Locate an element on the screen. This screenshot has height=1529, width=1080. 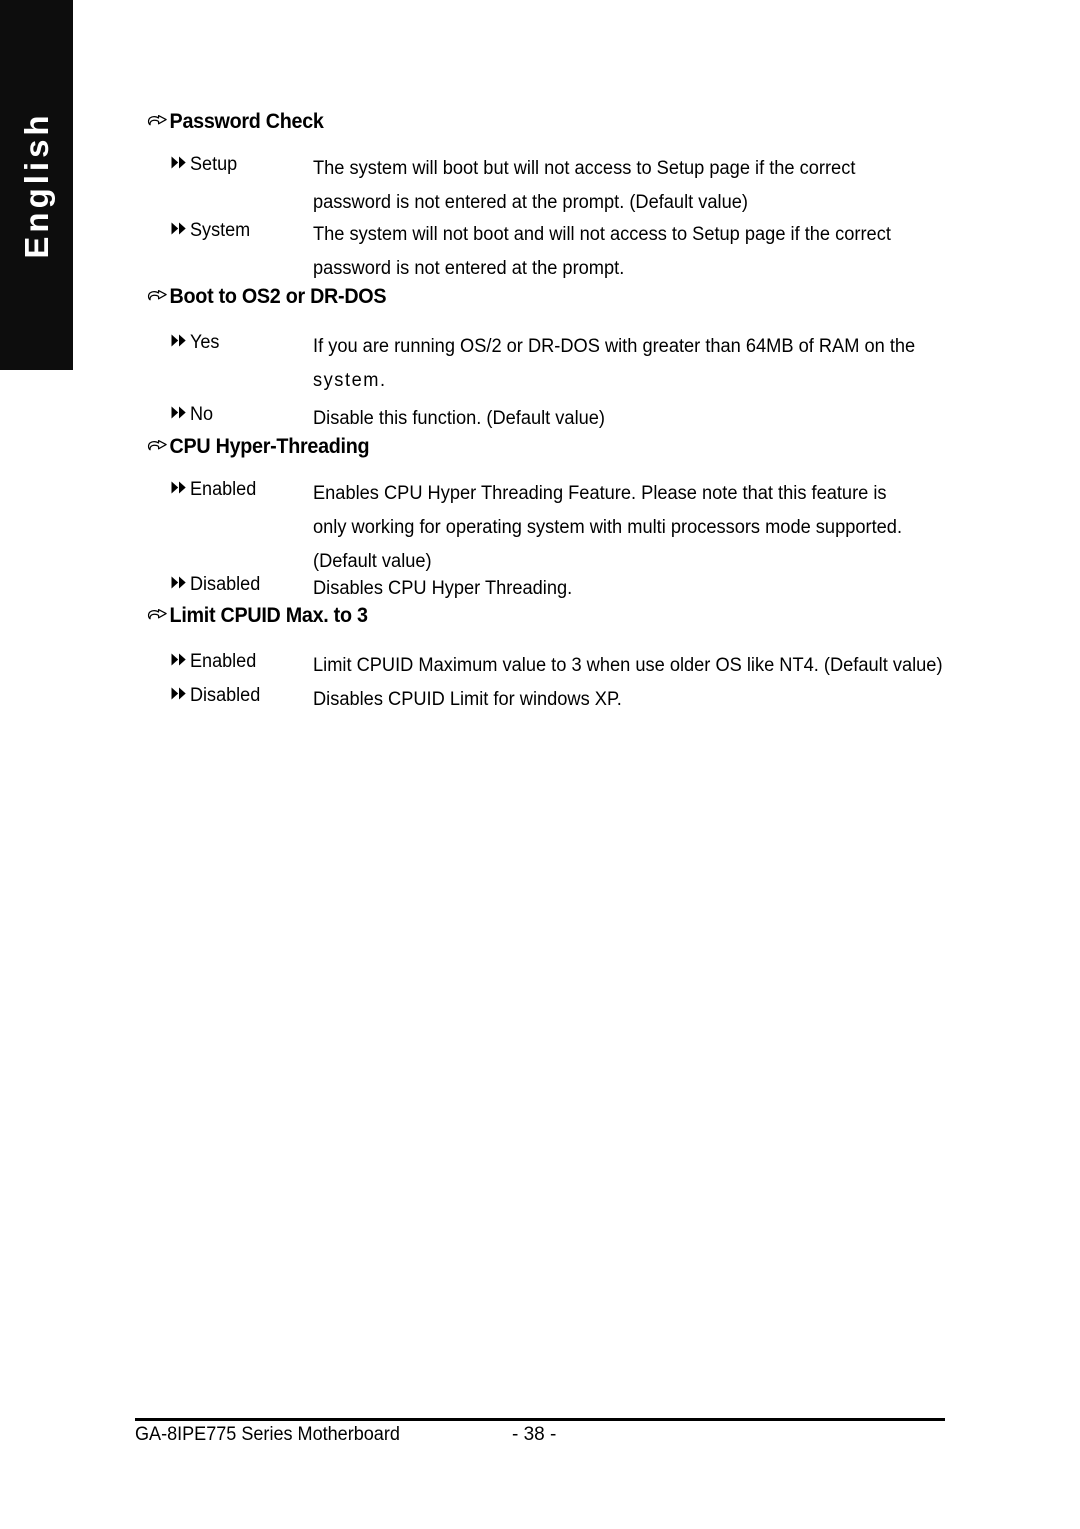
section-header: Boot to OS2 or DR-DOS is located at coordinates (267, 297).